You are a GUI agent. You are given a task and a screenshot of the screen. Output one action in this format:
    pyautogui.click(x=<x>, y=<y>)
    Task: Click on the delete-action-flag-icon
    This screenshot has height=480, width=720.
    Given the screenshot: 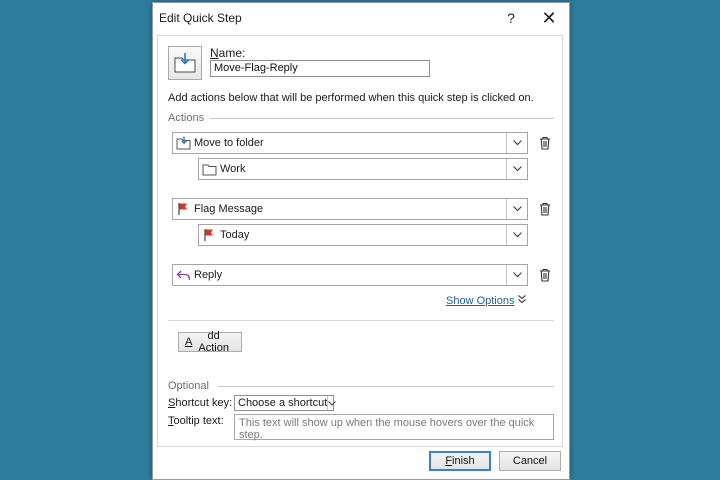 What is the action you would take?
    pyautogui.click(x=545, y=209)
    